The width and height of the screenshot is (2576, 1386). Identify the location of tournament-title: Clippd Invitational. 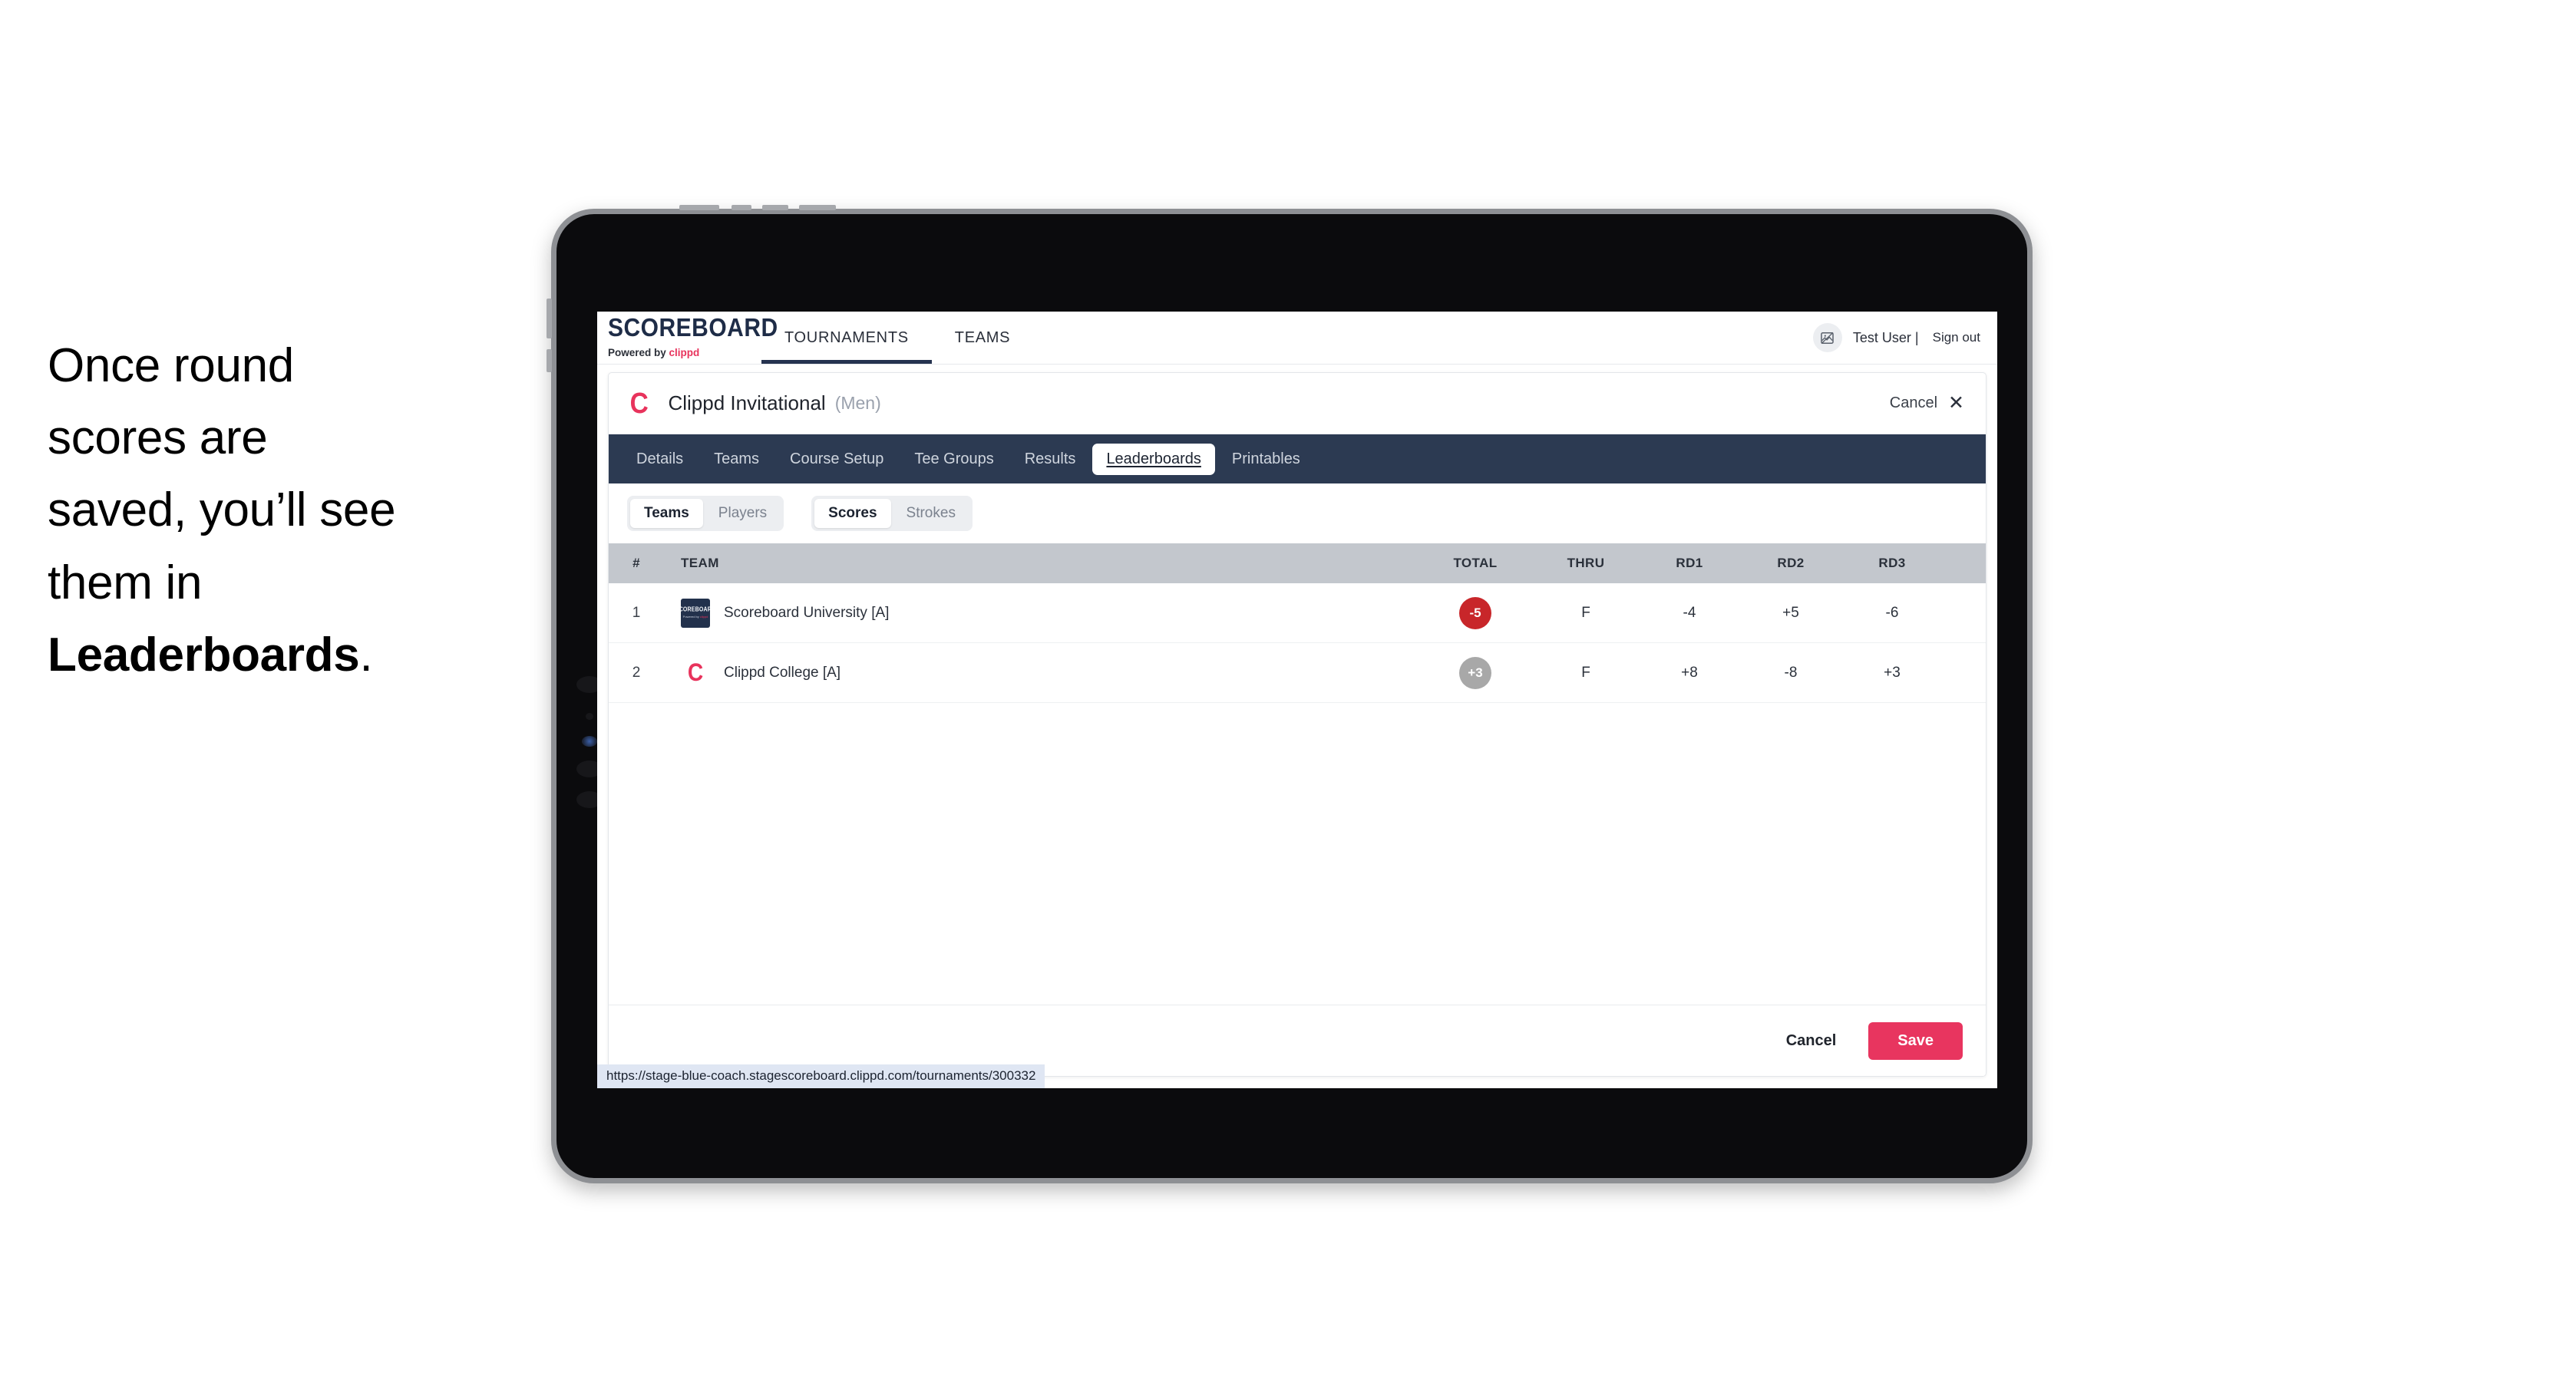
(747, 403).